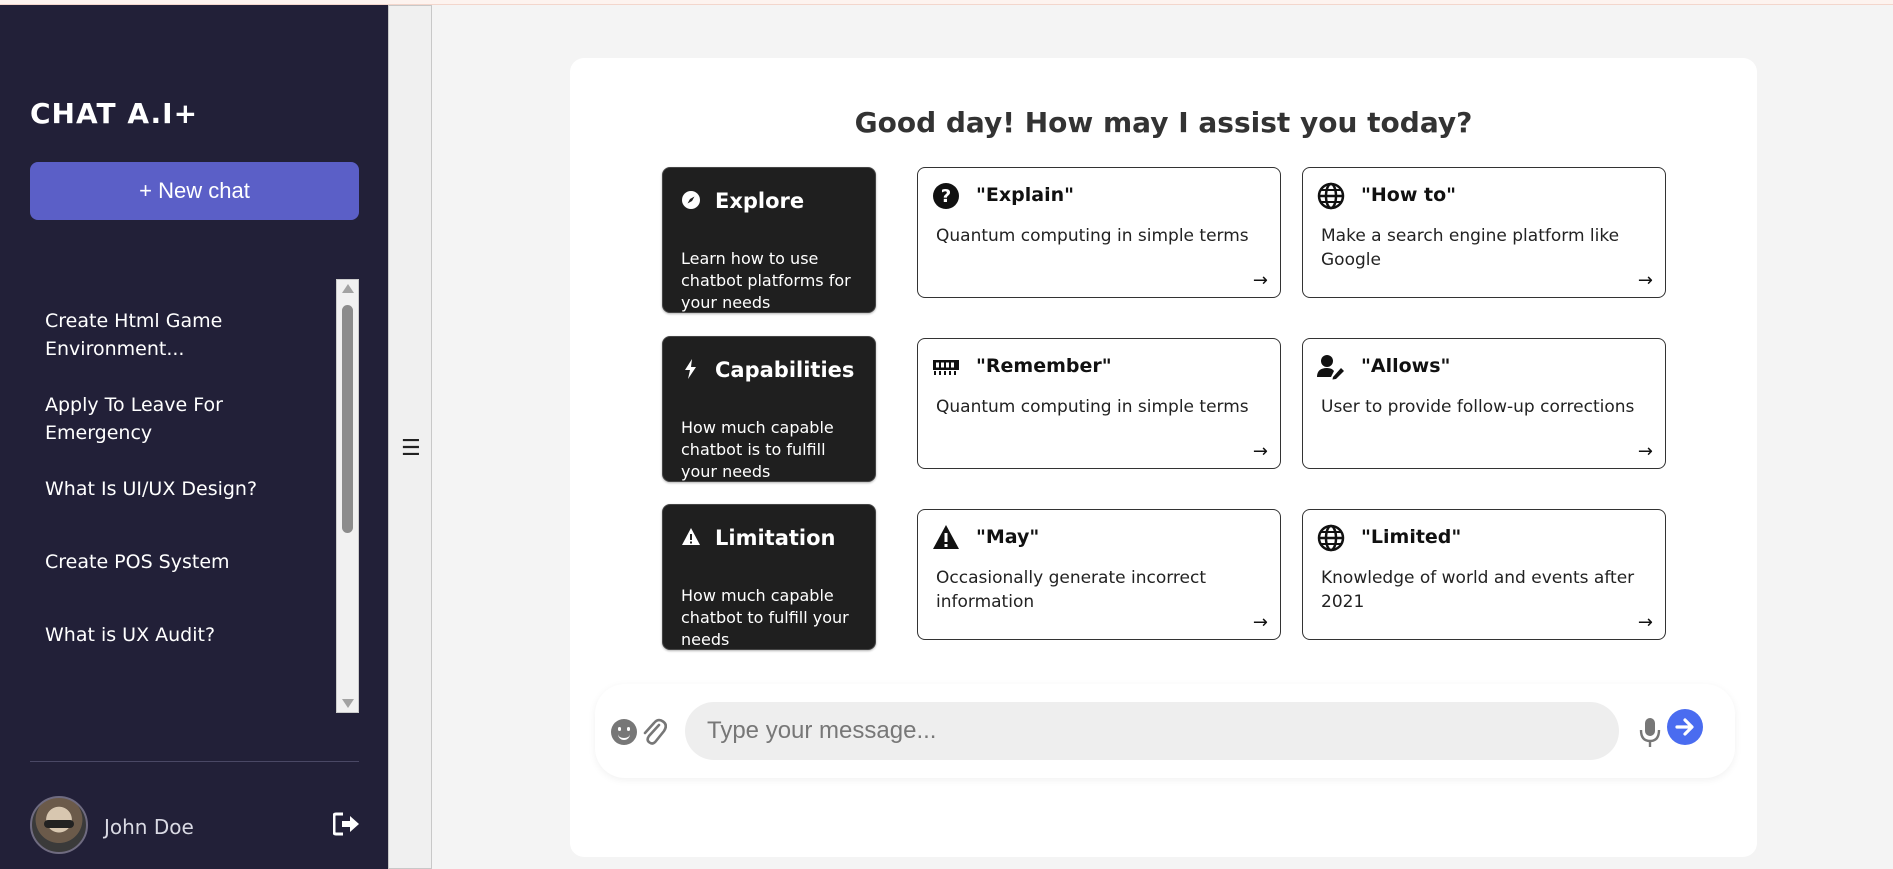 Image resolution: width=1893 pixels, height=869 pixels. I want to click on microphone-icon, so click(1650, 732).